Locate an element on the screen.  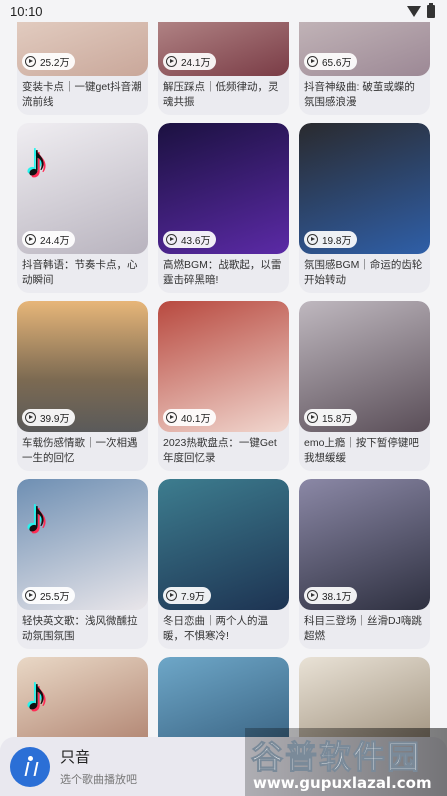
play-count-badge: 65.6万 is located at coordinates (331, 61).